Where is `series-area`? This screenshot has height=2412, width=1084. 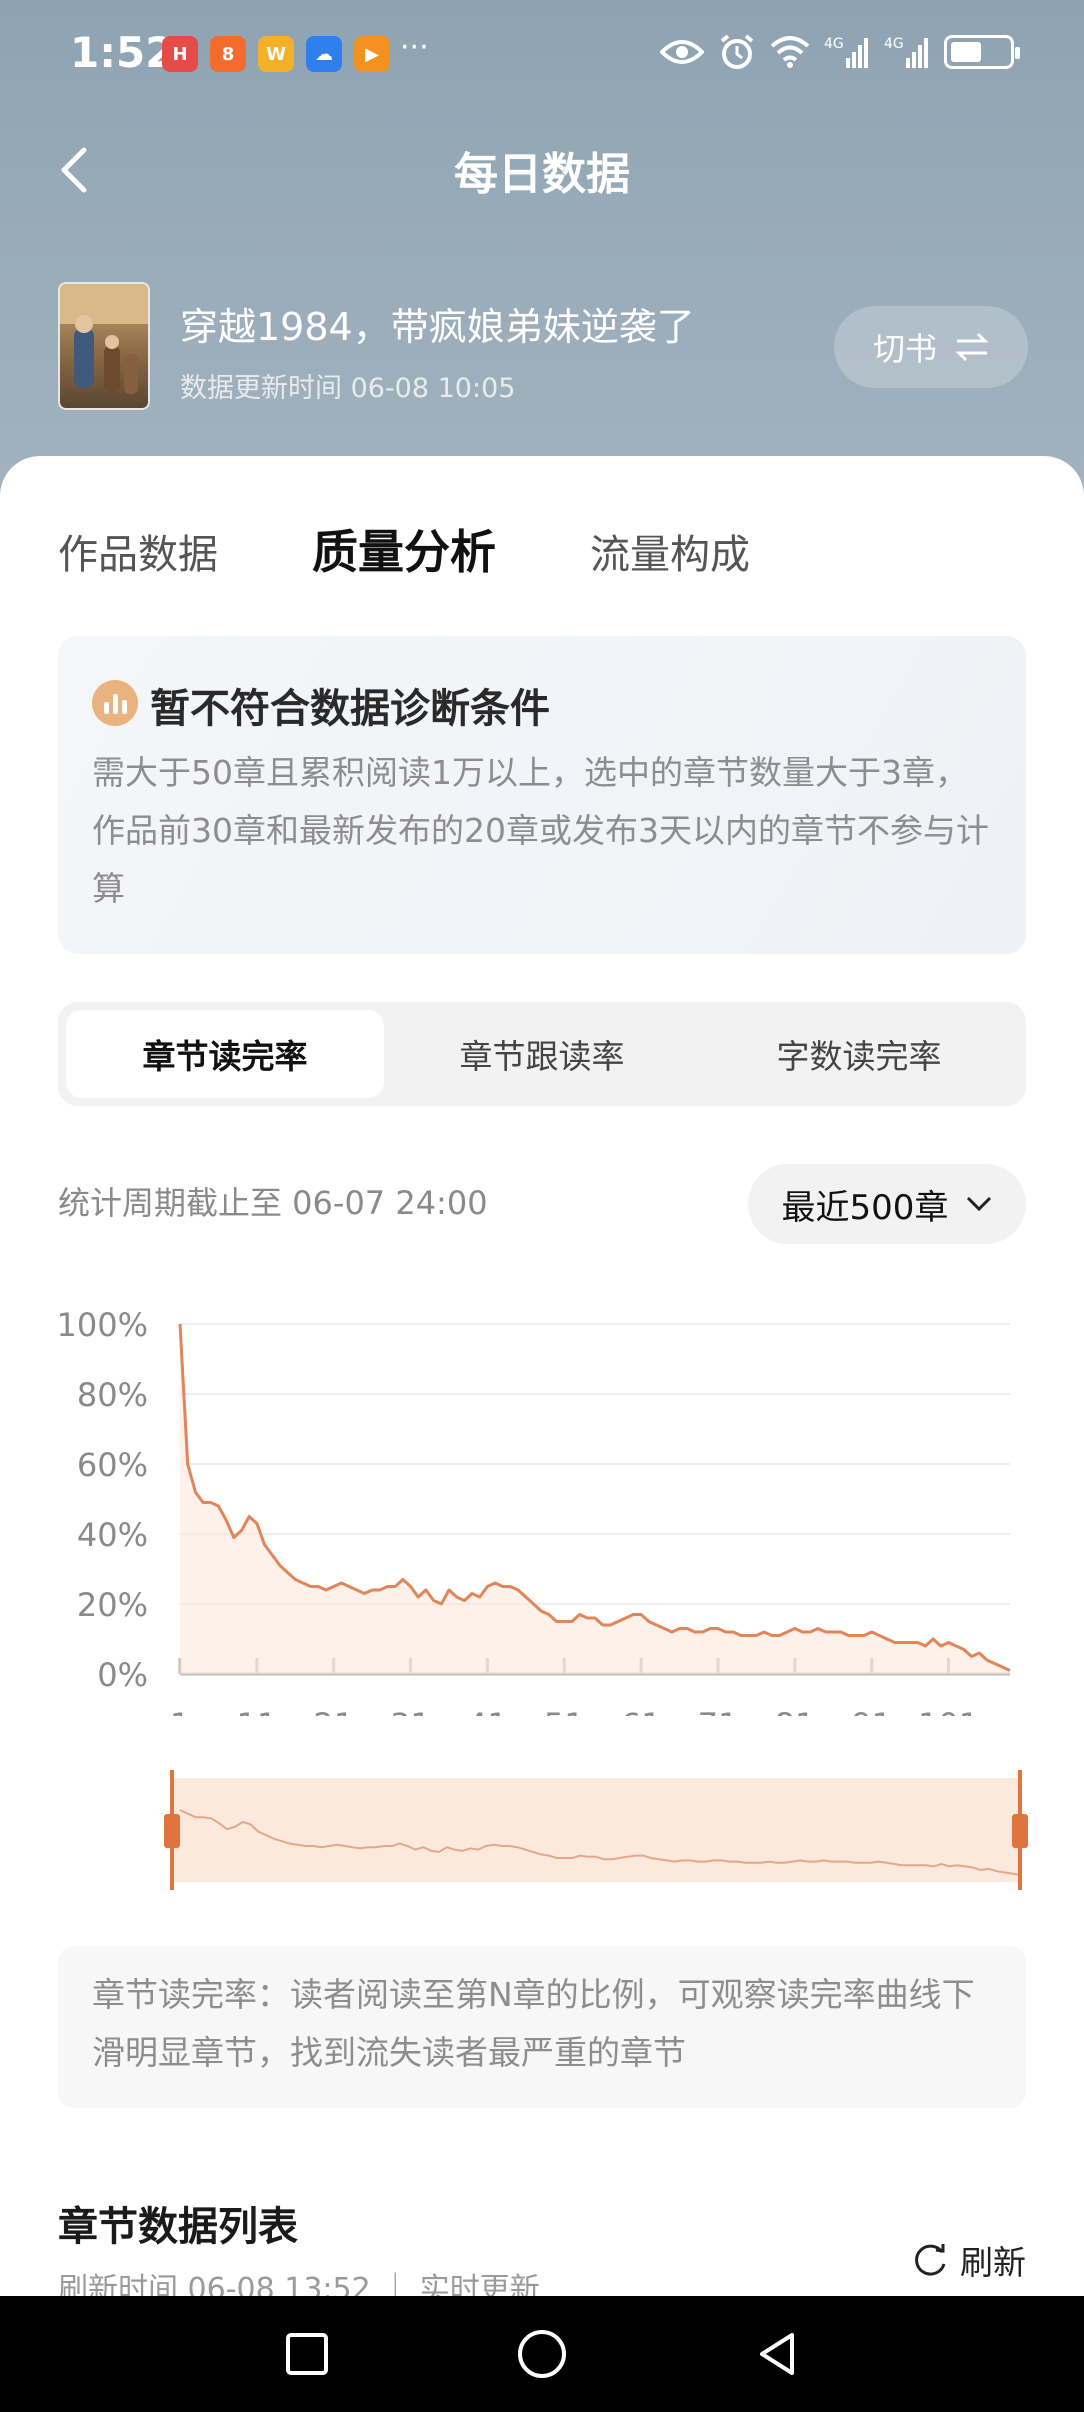 series-area is located at coordinates (595, 1499).